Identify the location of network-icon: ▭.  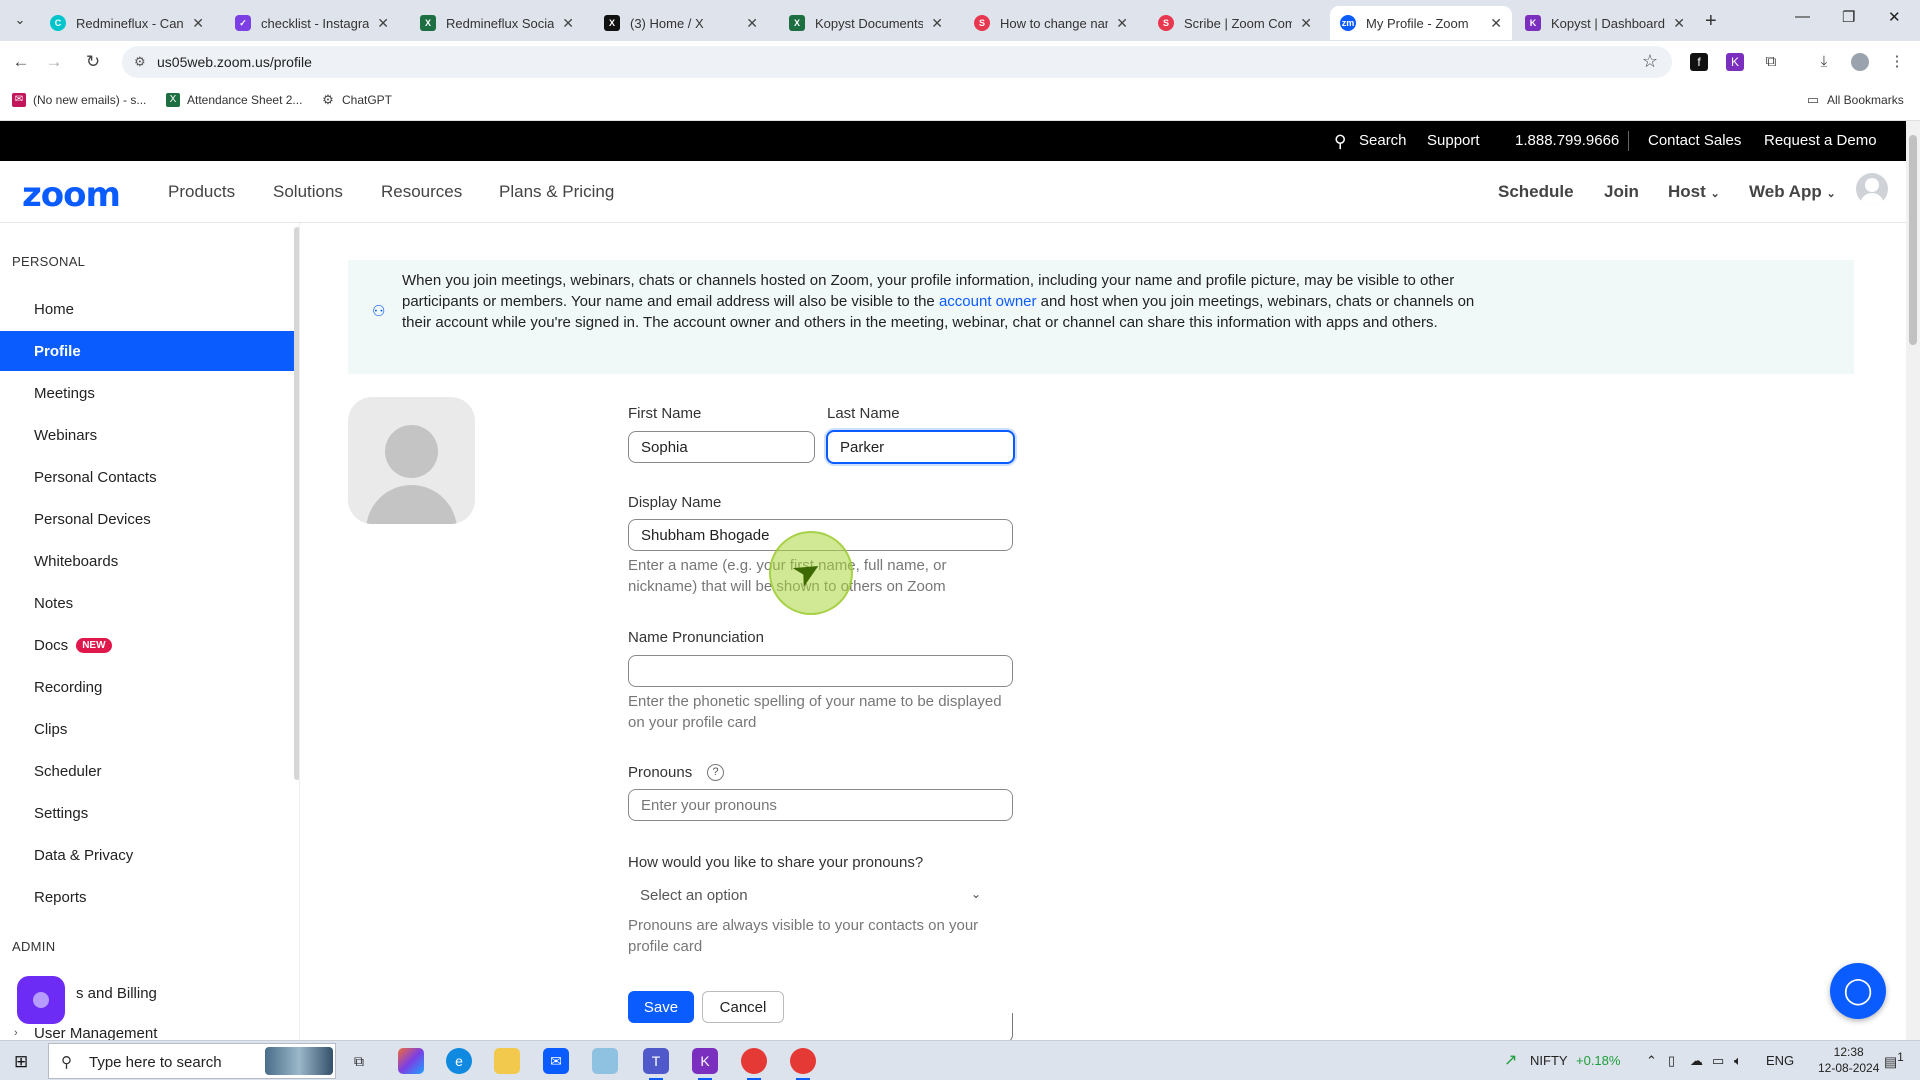
(1718, 1061).